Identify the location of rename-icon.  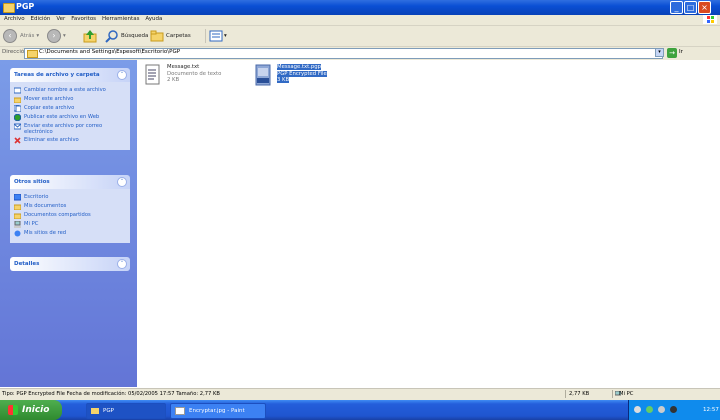
(17, 90).